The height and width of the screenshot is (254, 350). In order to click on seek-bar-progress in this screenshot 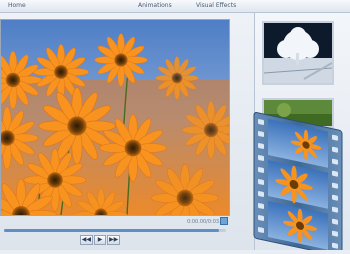, I will do `click(112, 230)`.